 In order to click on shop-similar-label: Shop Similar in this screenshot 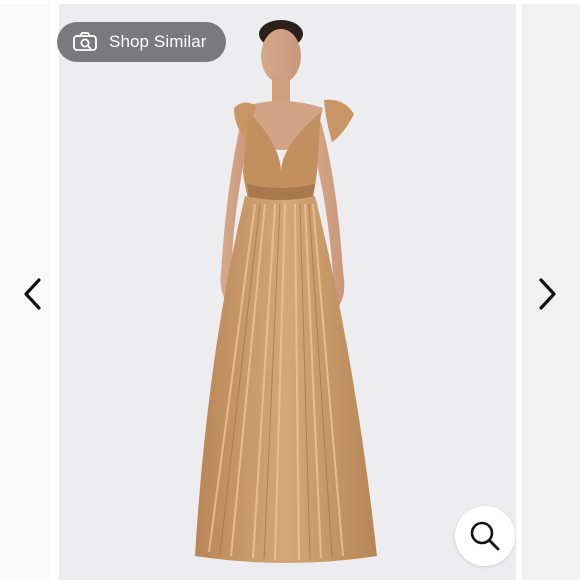, I will do `click(158, 41)`.